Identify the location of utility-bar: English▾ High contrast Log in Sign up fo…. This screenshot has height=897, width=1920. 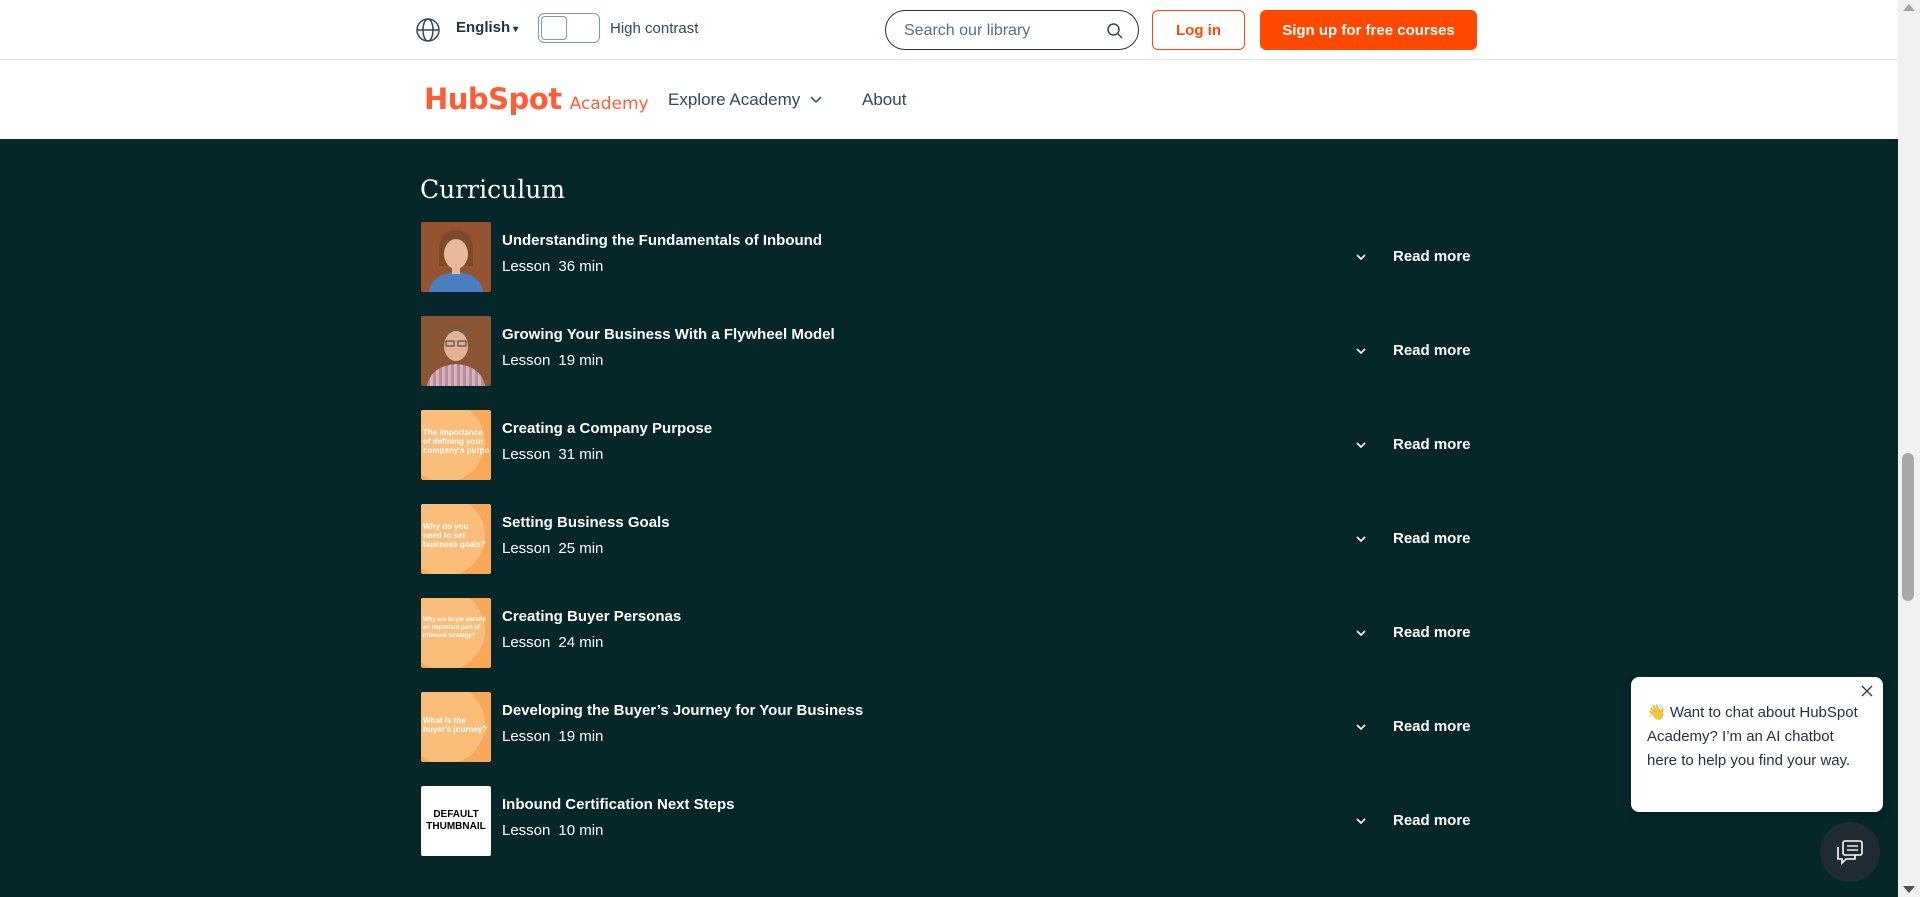
(949, 30).